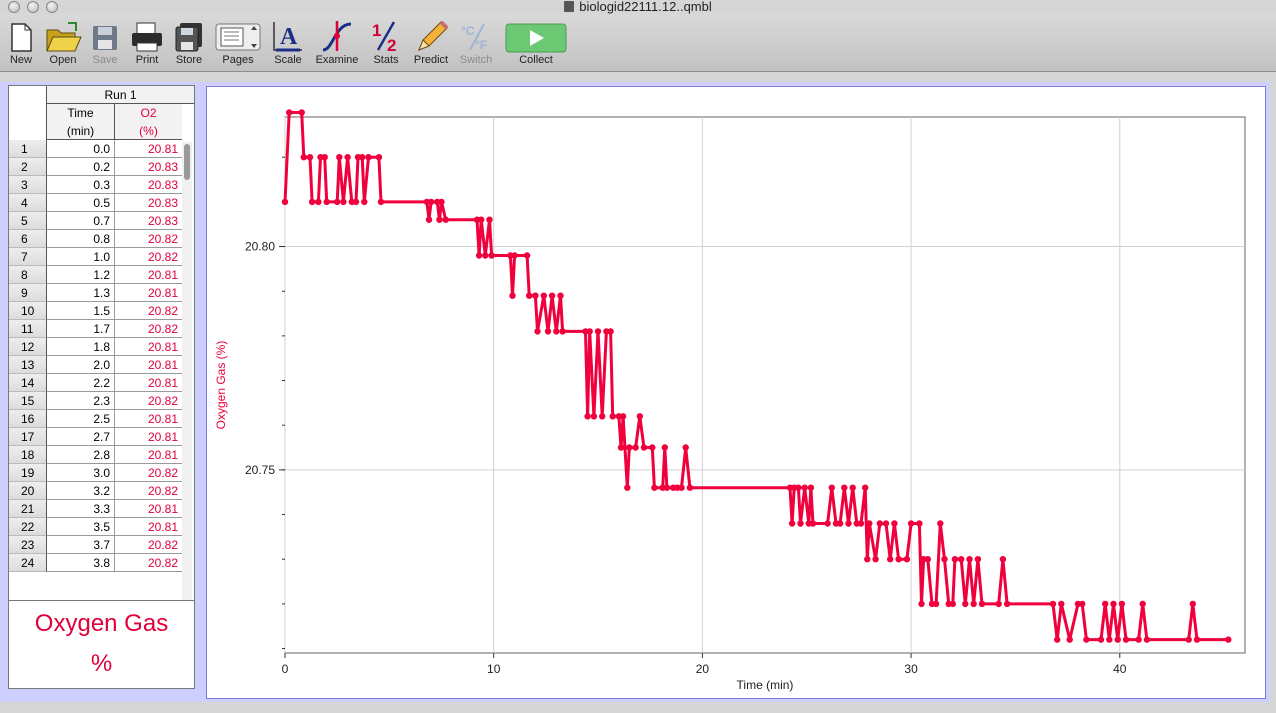 The height and width of the screenshot is (713, 1276). I want to click on time-cell: 0.2, so click(80, 167).